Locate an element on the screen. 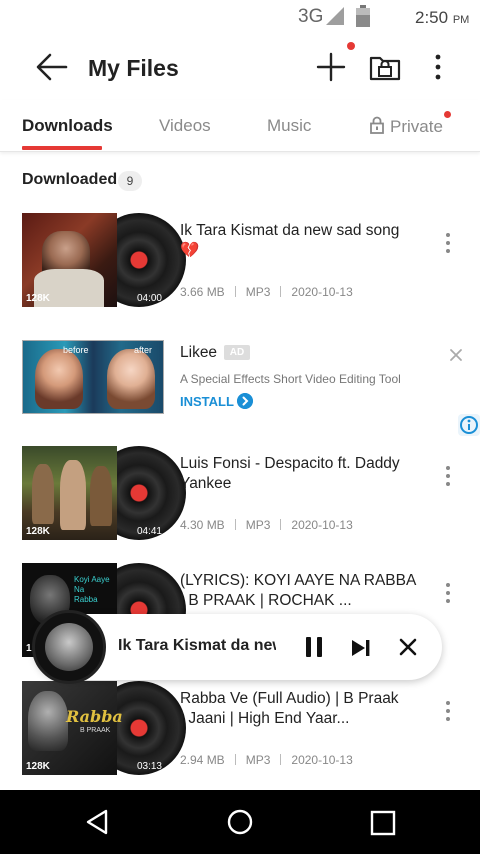 The height and width of the screenshot is (854, 480). close-ad-icon is located at coordinates (456, 355).